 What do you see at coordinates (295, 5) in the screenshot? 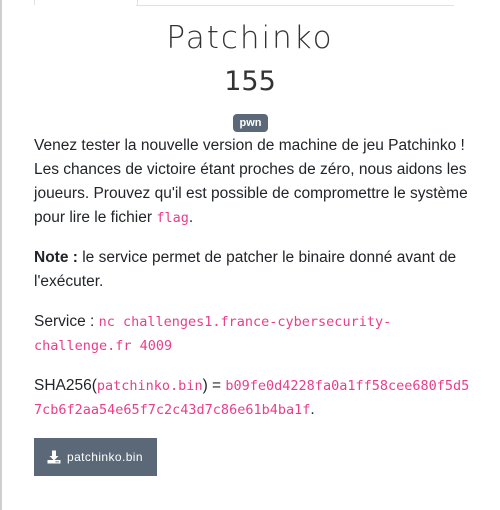
I see `tab-divider` at bounding box center [295, 5].